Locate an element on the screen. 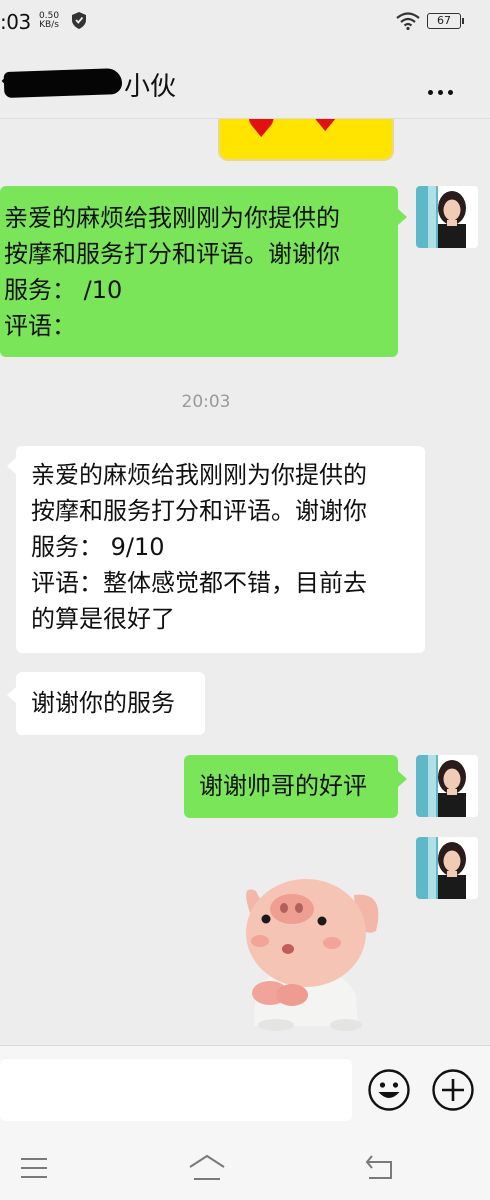  system-navigation-bar is located at coordinates (245, 1170).